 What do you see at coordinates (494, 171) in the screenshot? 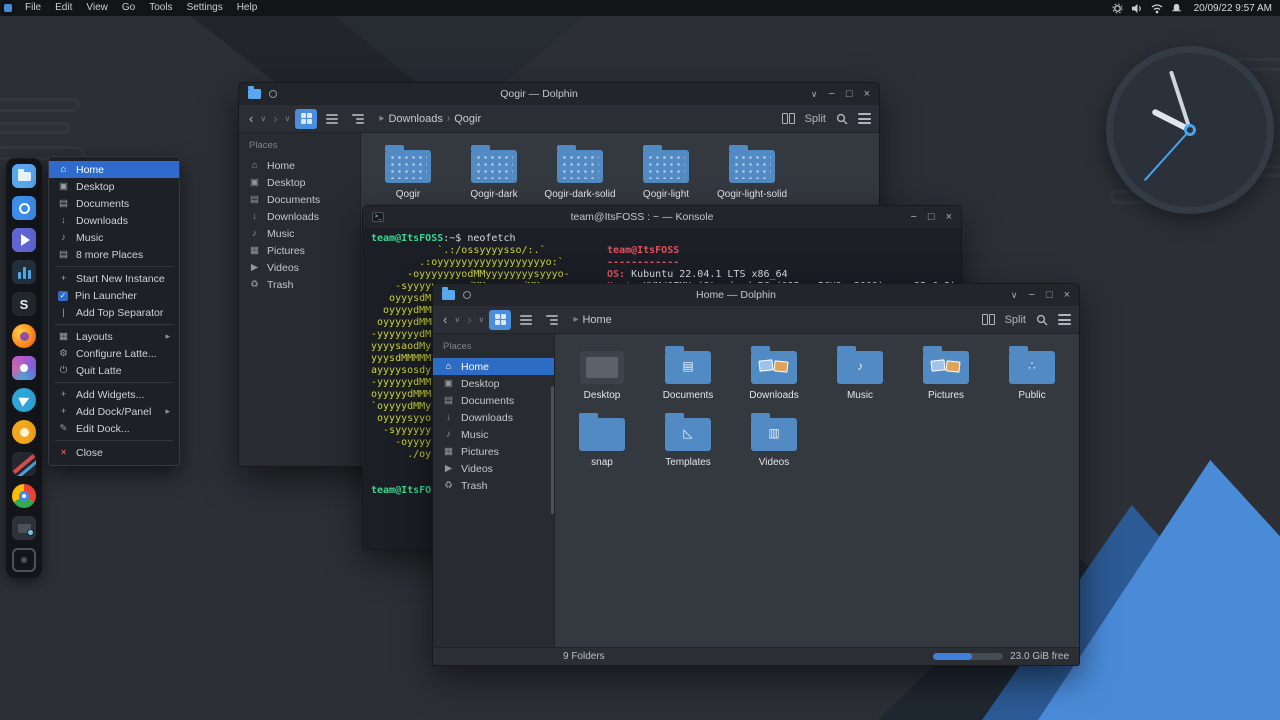
I see `folder-item-qogir-dark: Qogir-dark` at bounding box center [494, 171].